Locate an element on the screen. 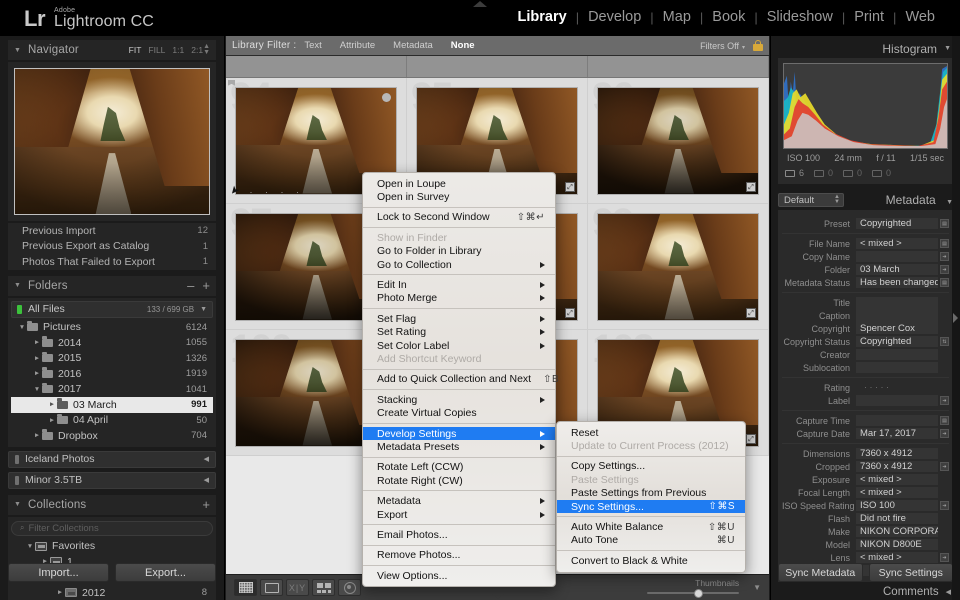 This screenshot has width=960, height=600. navigator-zoom-fill: FILL is located at coordinates (156, 50).